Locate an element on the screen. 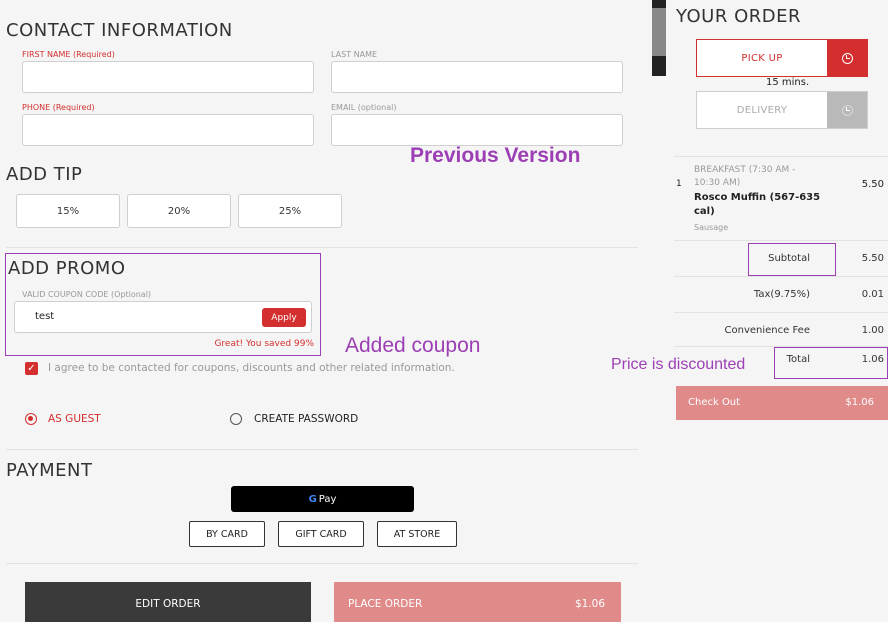 Image resolution: width=888 pixels, height=622 pixels. checkout-button: Check Out $1.06 is located at coordinates (782, 403).